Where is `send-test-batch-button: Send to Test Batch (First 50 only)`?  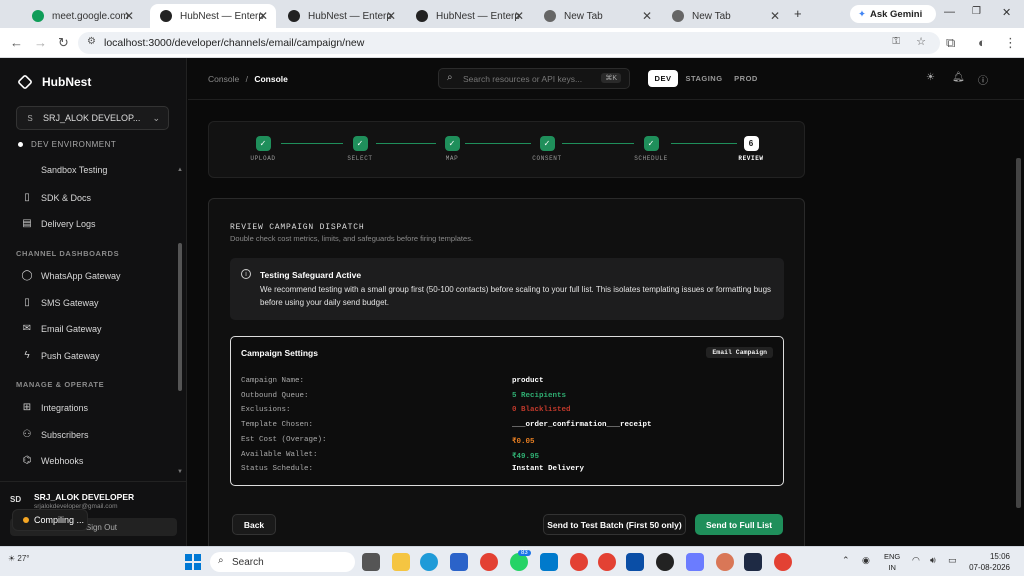
send-test-batch-button: Send to Test Batch (First 50 only) is located at coordinates (614, 524).